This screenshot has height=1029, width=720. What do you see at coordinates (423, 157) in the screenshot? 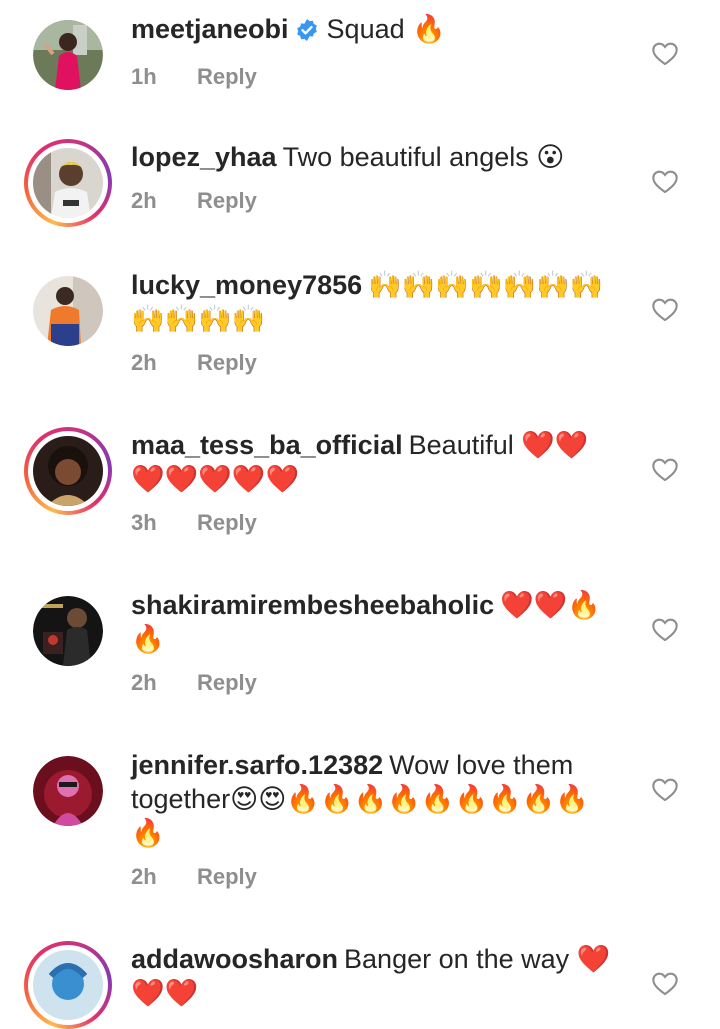
I see `comment-text: Two beautiful angels 😮` at bounding box center [423, 157].